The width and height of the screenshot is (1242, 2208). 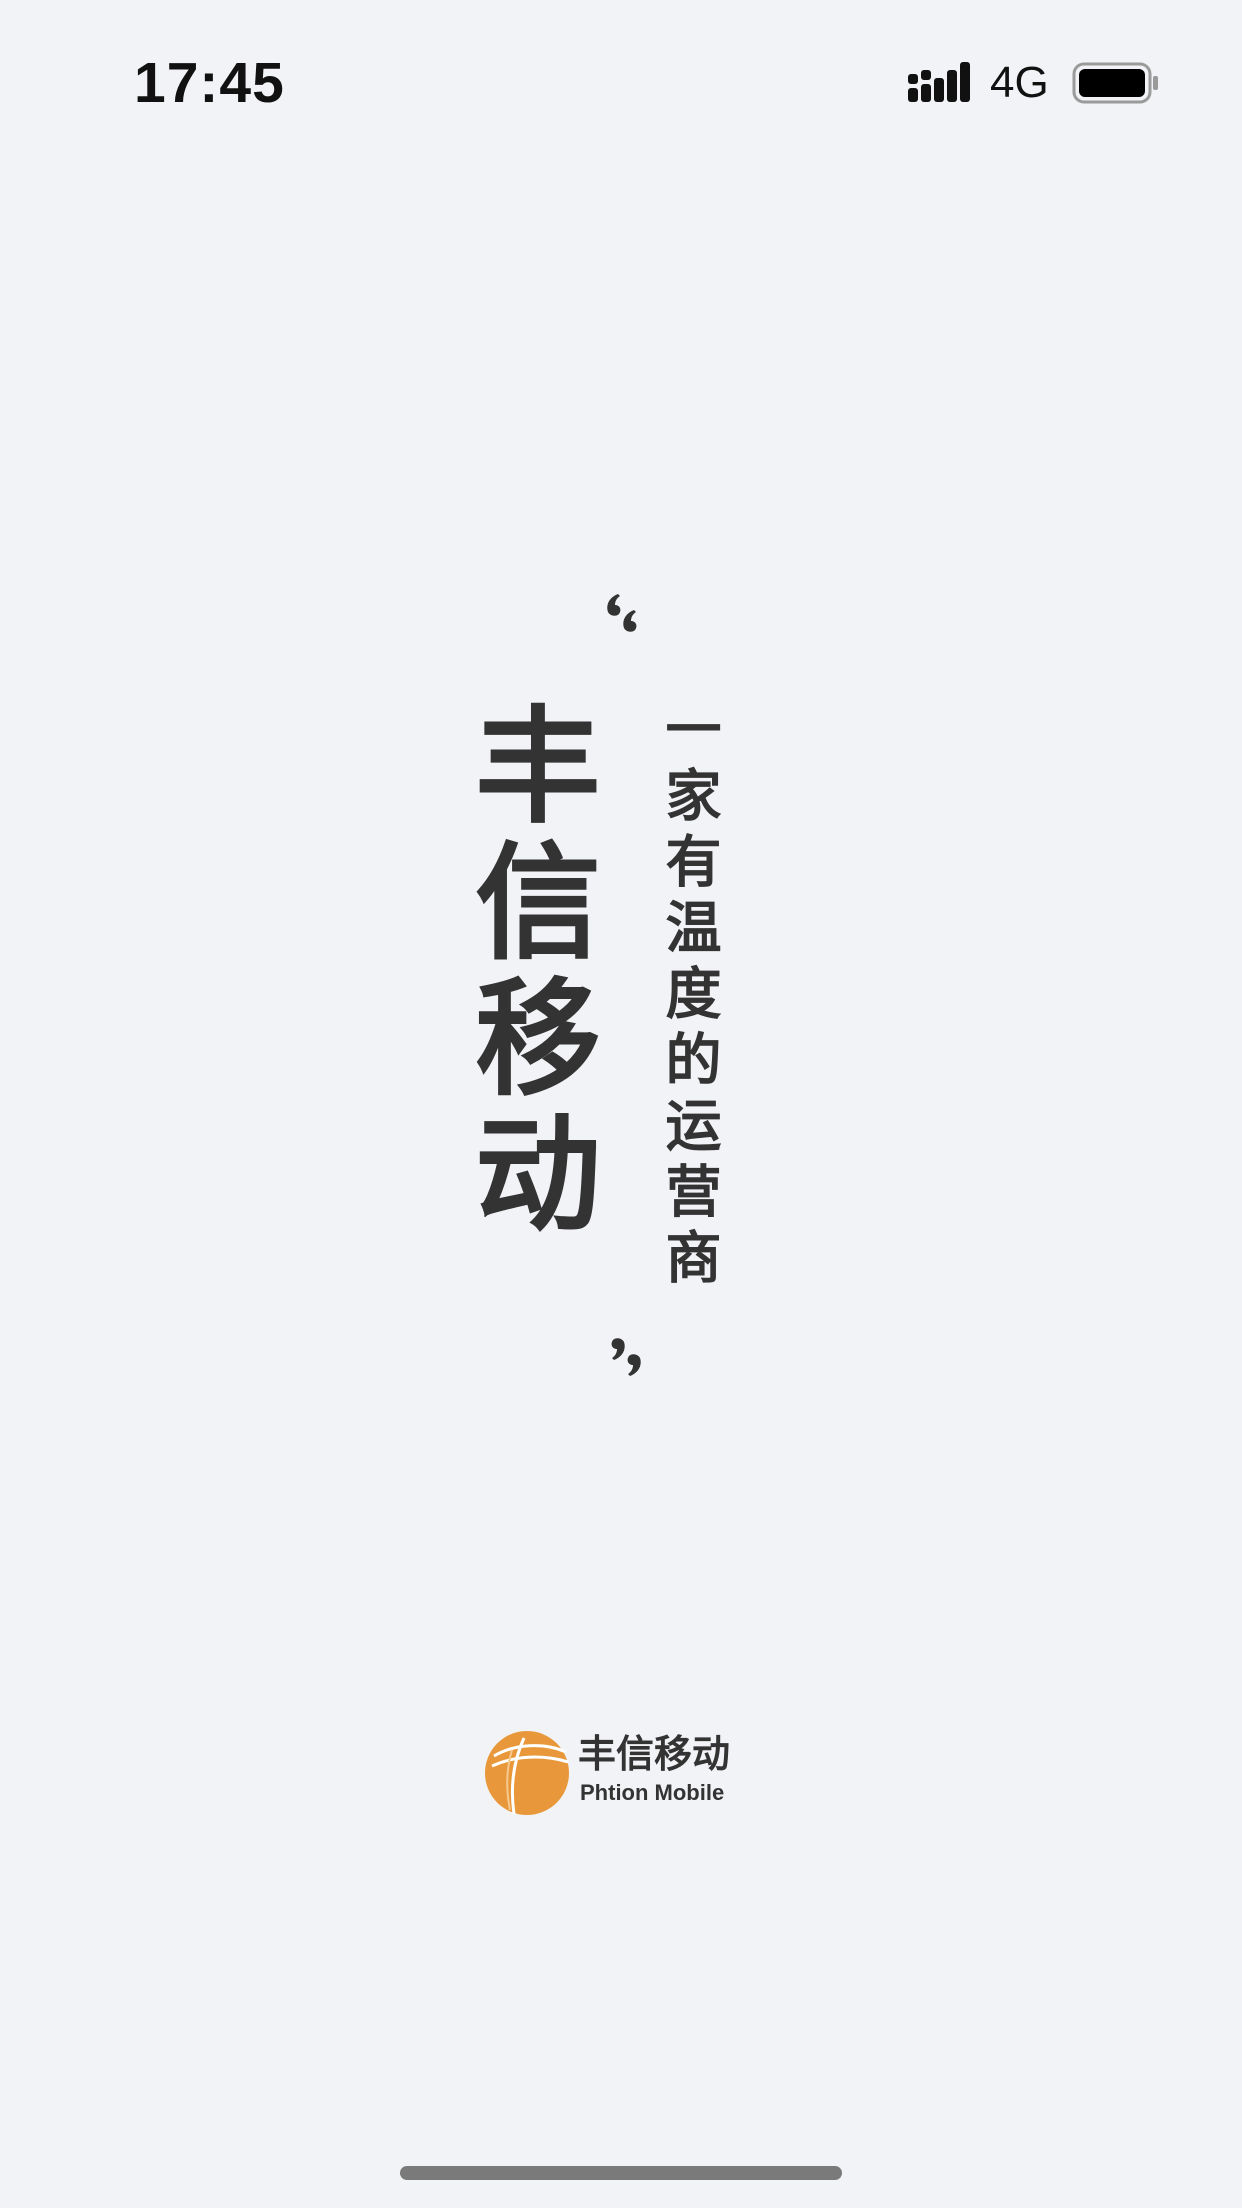 What do you see at coordinates (527, 1773) in the screenshot?
I see `phtion-logo-icon` at bounding box center [527, 1773].